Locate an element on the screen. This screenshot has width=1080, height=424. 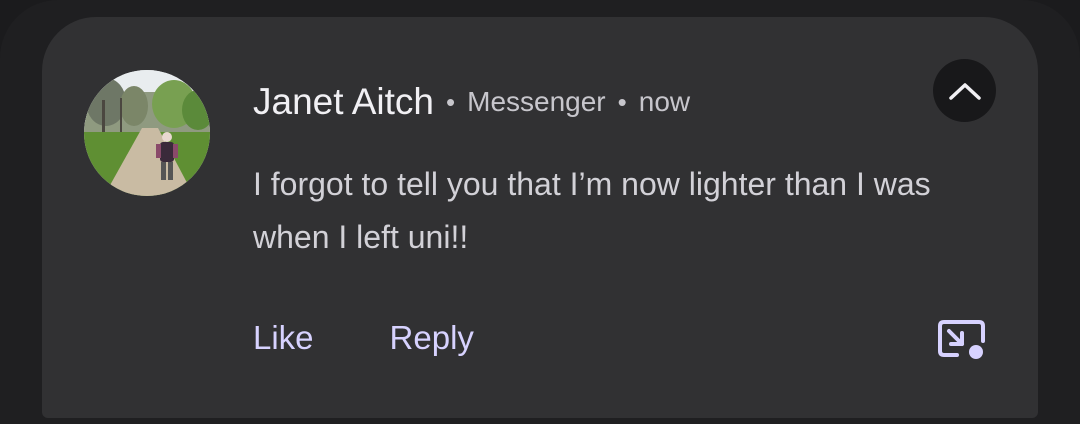
notification-actions: Like Reply is located at coordinates (363, 338).